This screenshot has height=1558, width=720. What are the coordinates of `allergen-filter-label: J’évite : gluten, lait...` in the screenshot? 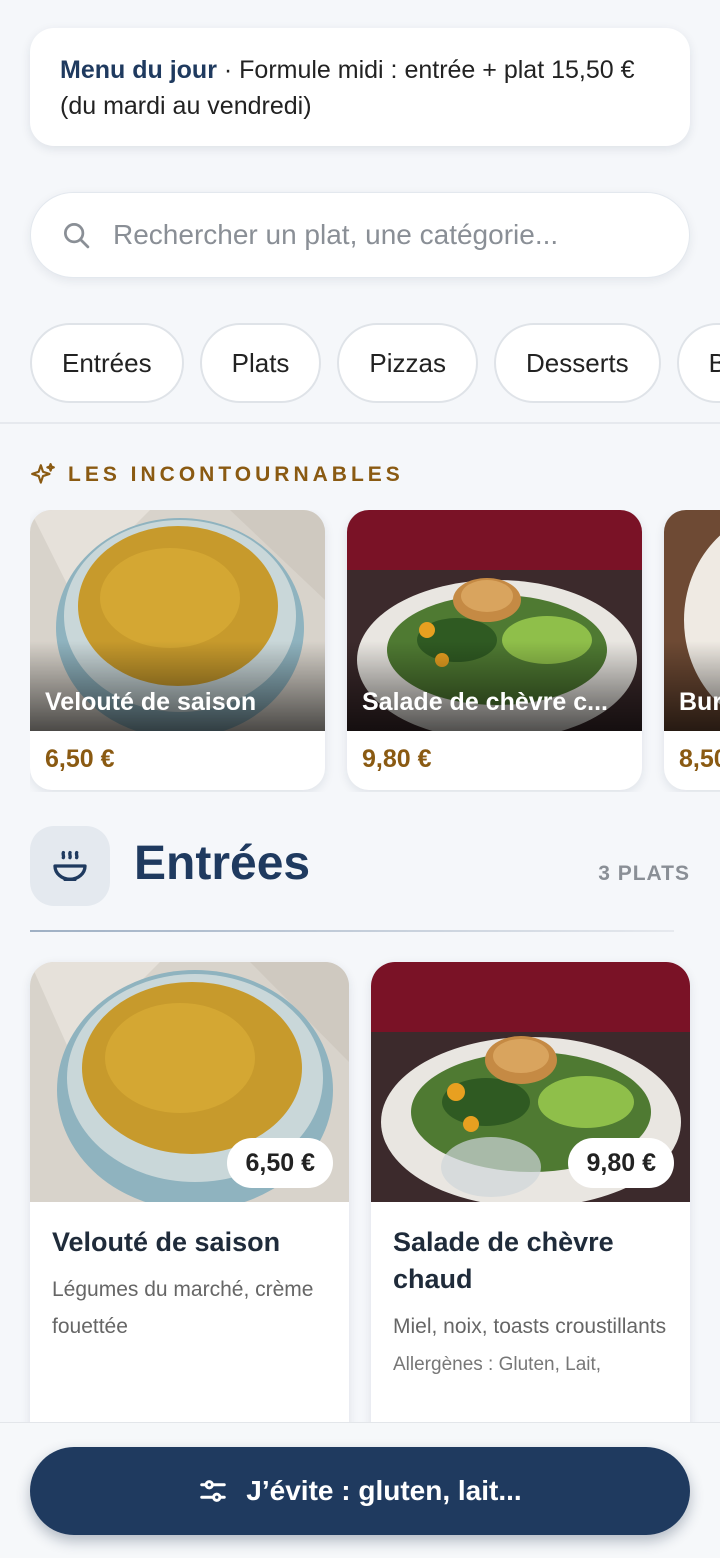 It's located at (384, 1490).